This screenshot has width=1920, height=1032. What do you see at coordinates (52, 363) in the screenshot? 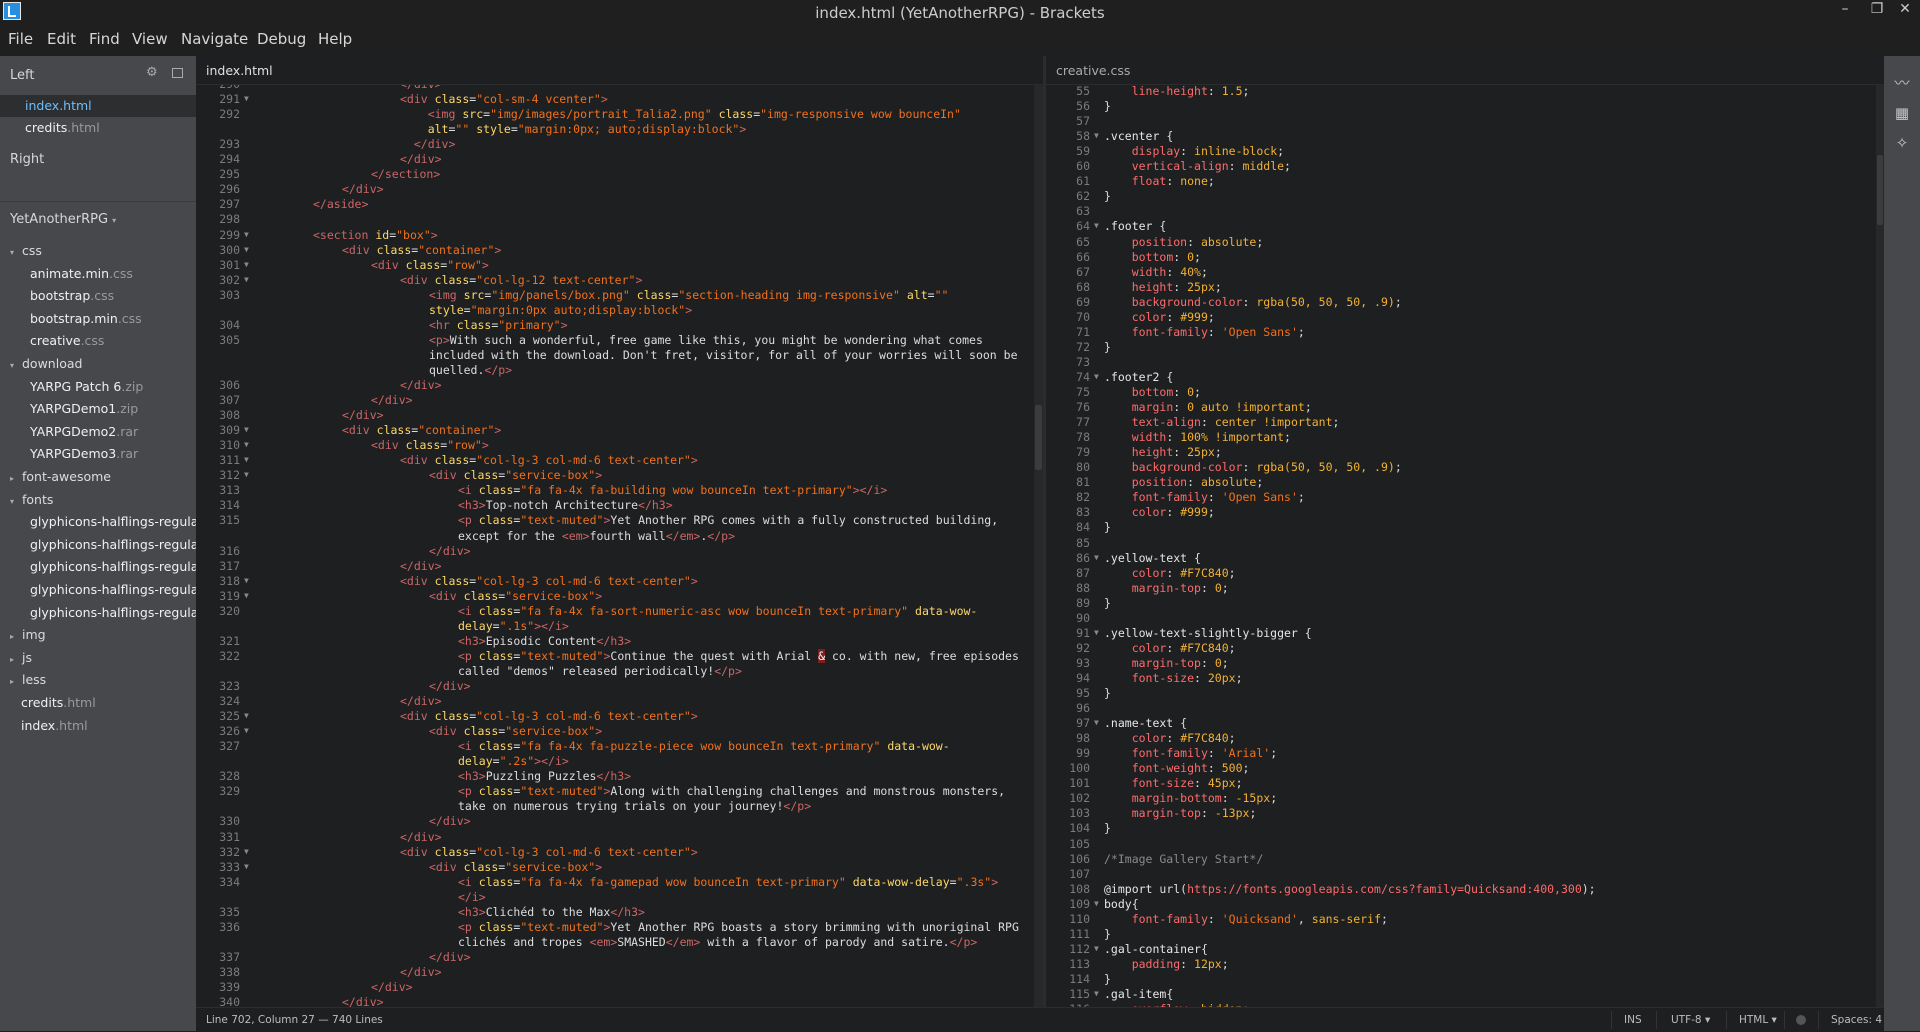
I see `folder-name: download` at bounding box center [52, 363].